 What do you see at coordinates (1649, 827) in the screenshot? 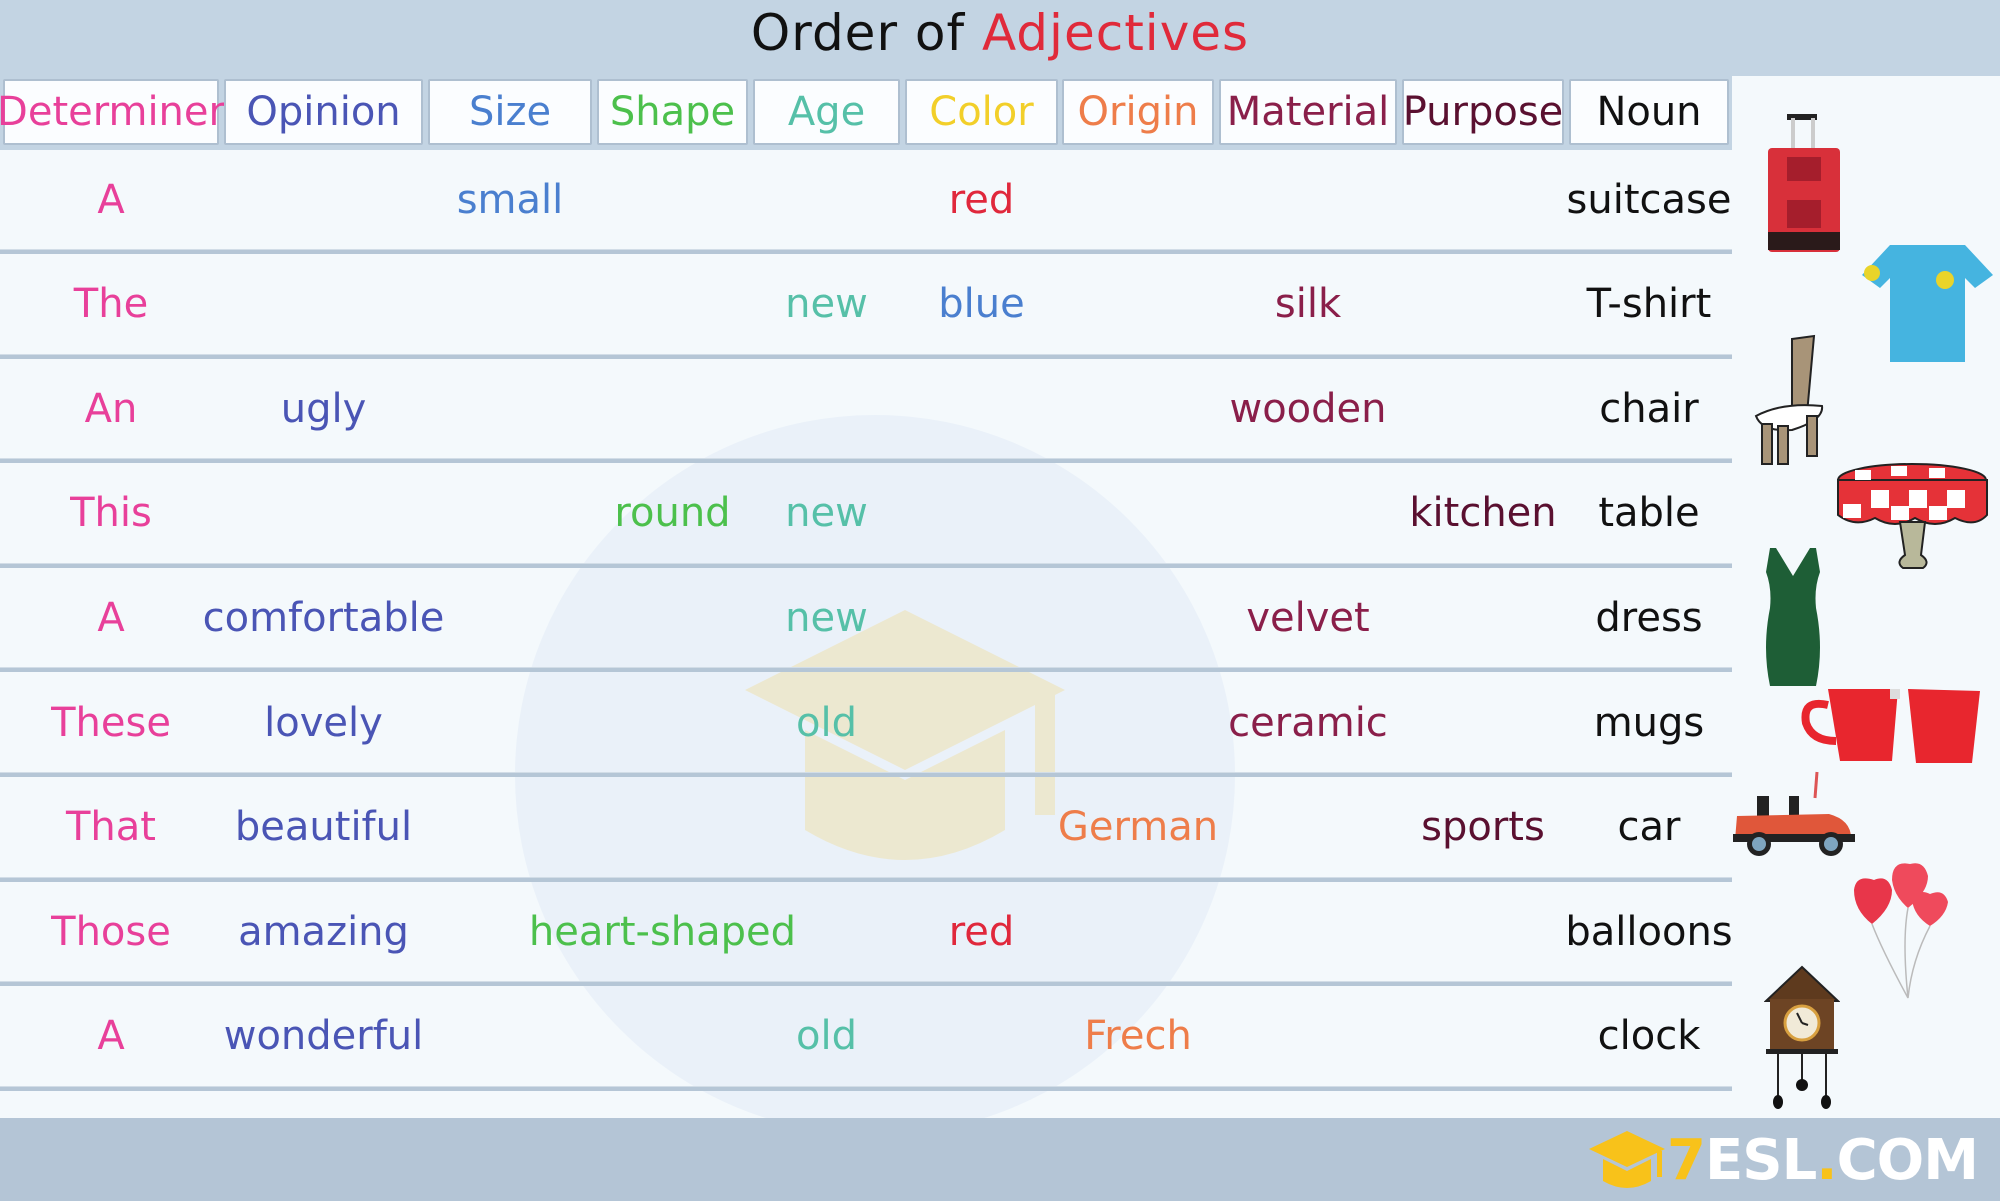
I see `cell-noun: car` at bounding box center [1649, 827].